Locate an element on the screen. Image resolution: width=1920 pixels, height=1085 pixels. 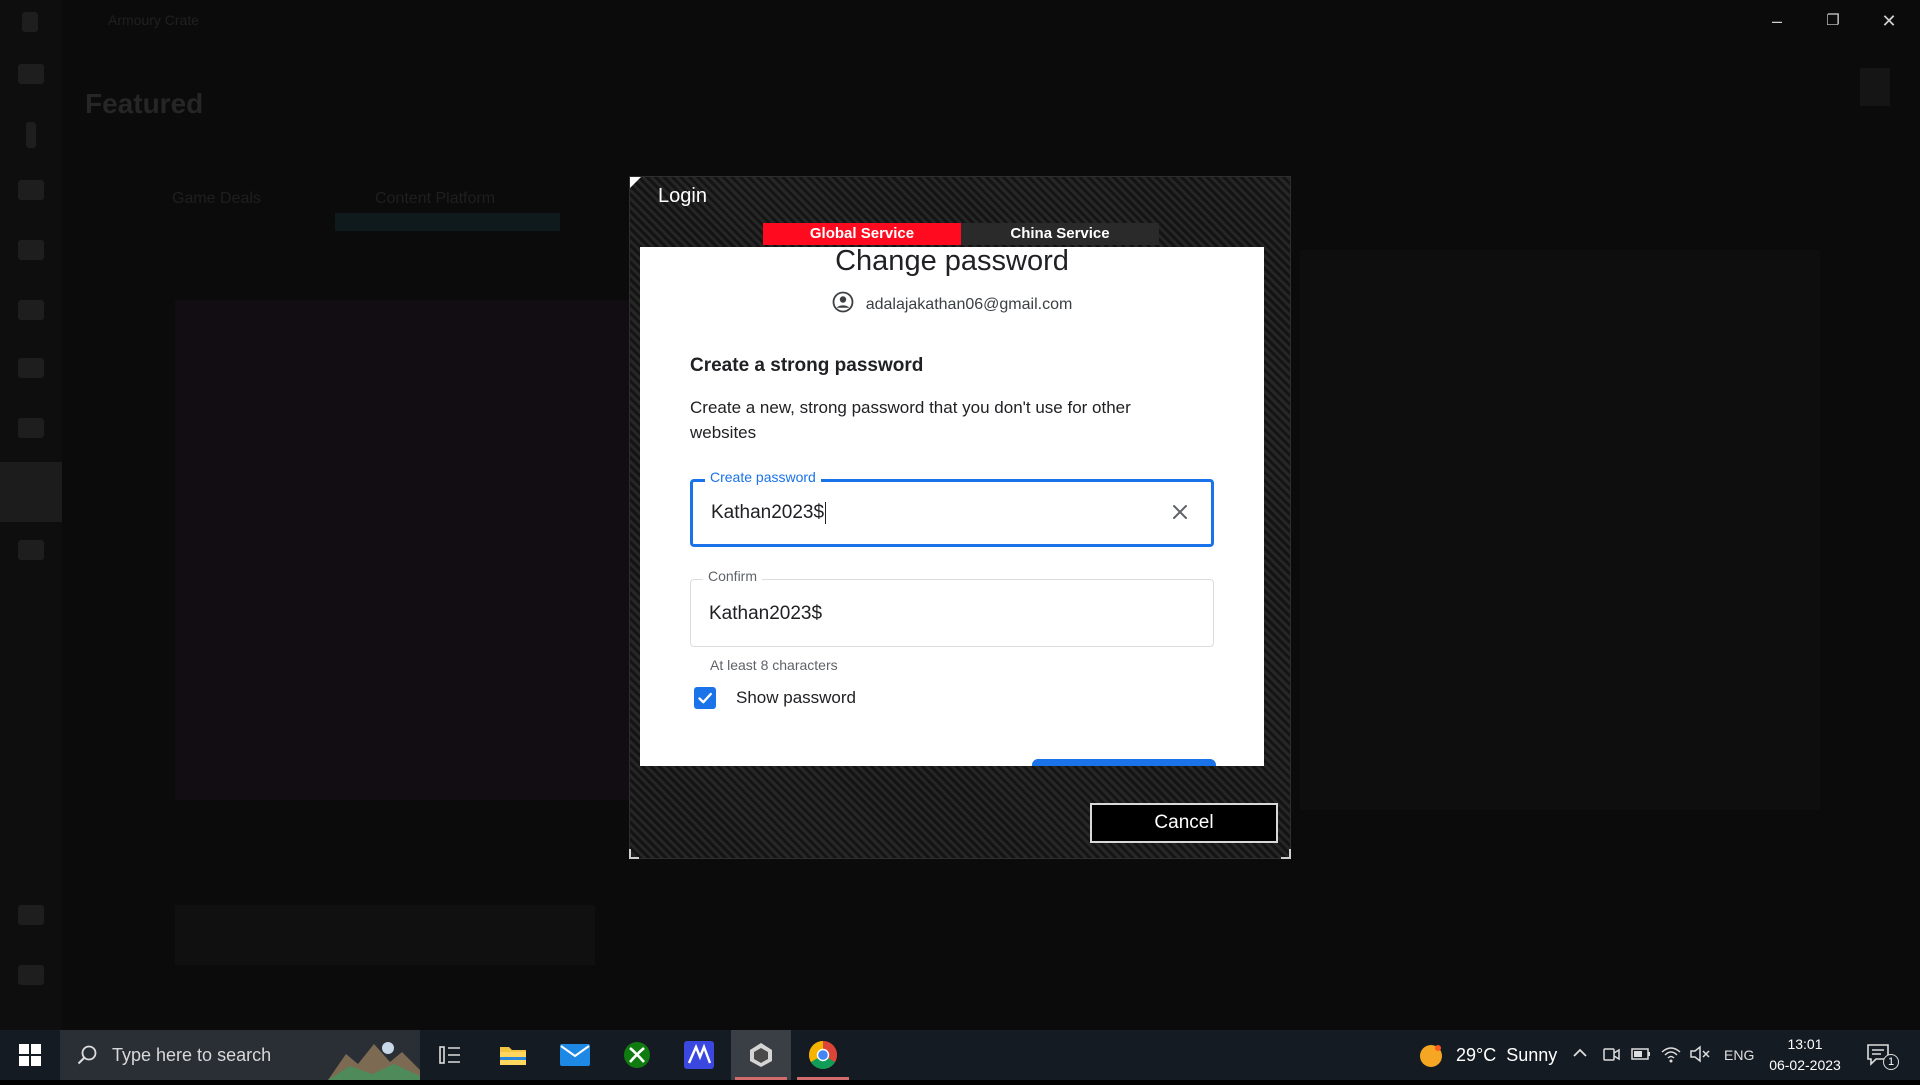
settings-icon is located at coordinates (31, 975).